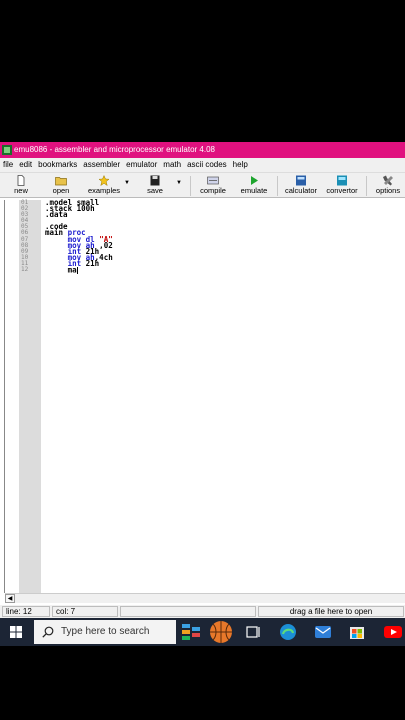 The image size is (405, 720). I want to click on examples-dropdown-icon: ▼, so click(127, 183).